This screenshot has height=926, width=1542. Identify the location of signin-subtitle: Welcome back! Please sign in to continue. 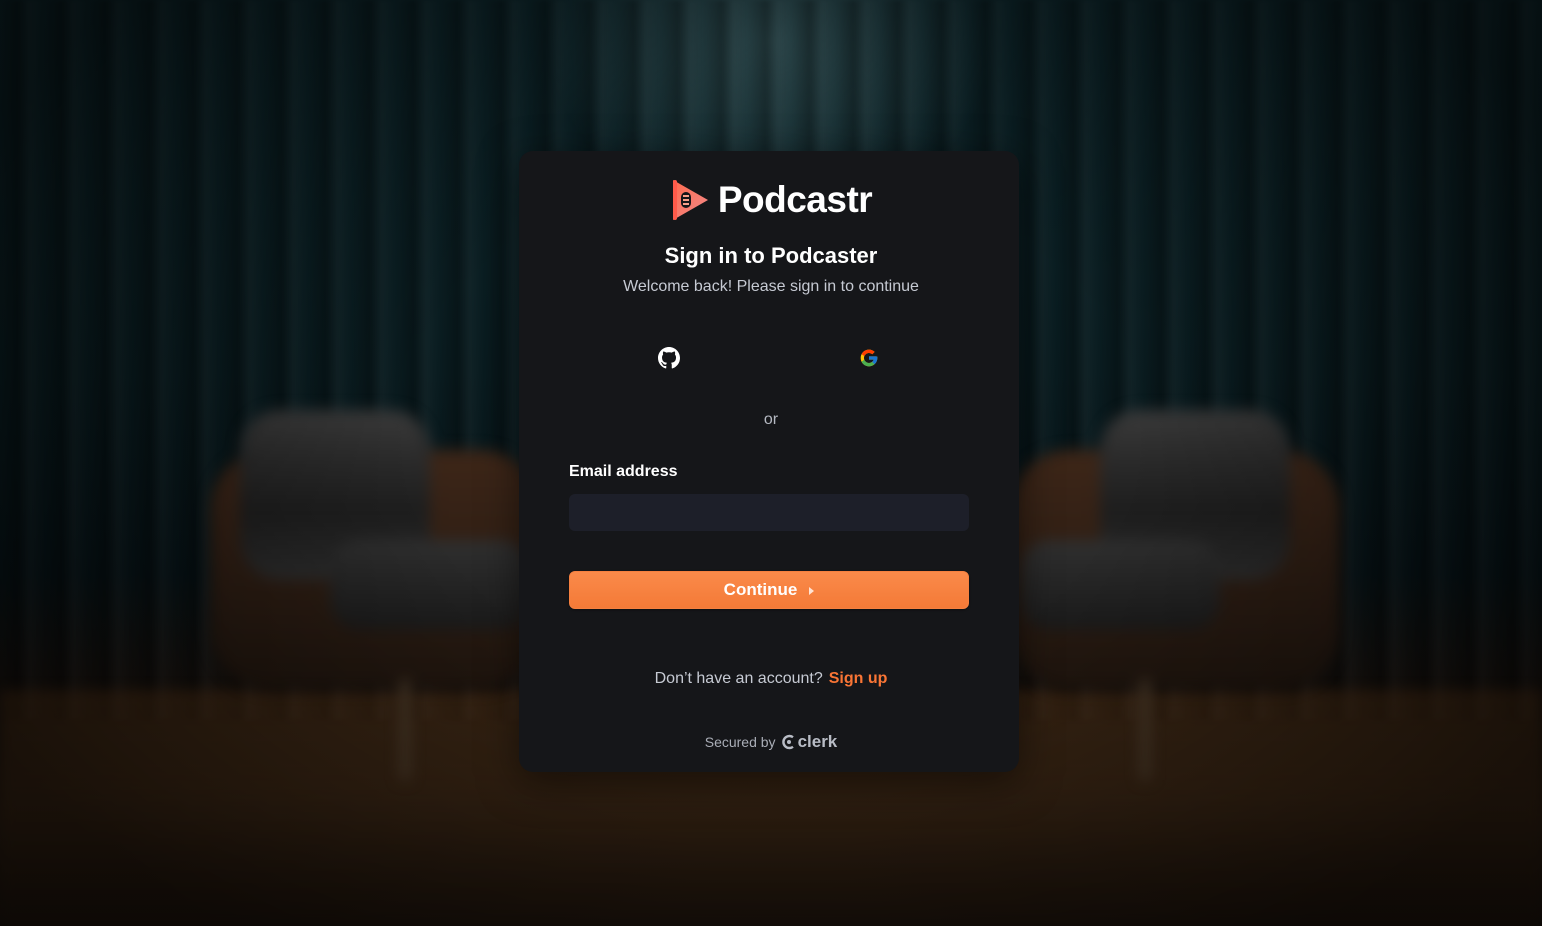
(771, 286).